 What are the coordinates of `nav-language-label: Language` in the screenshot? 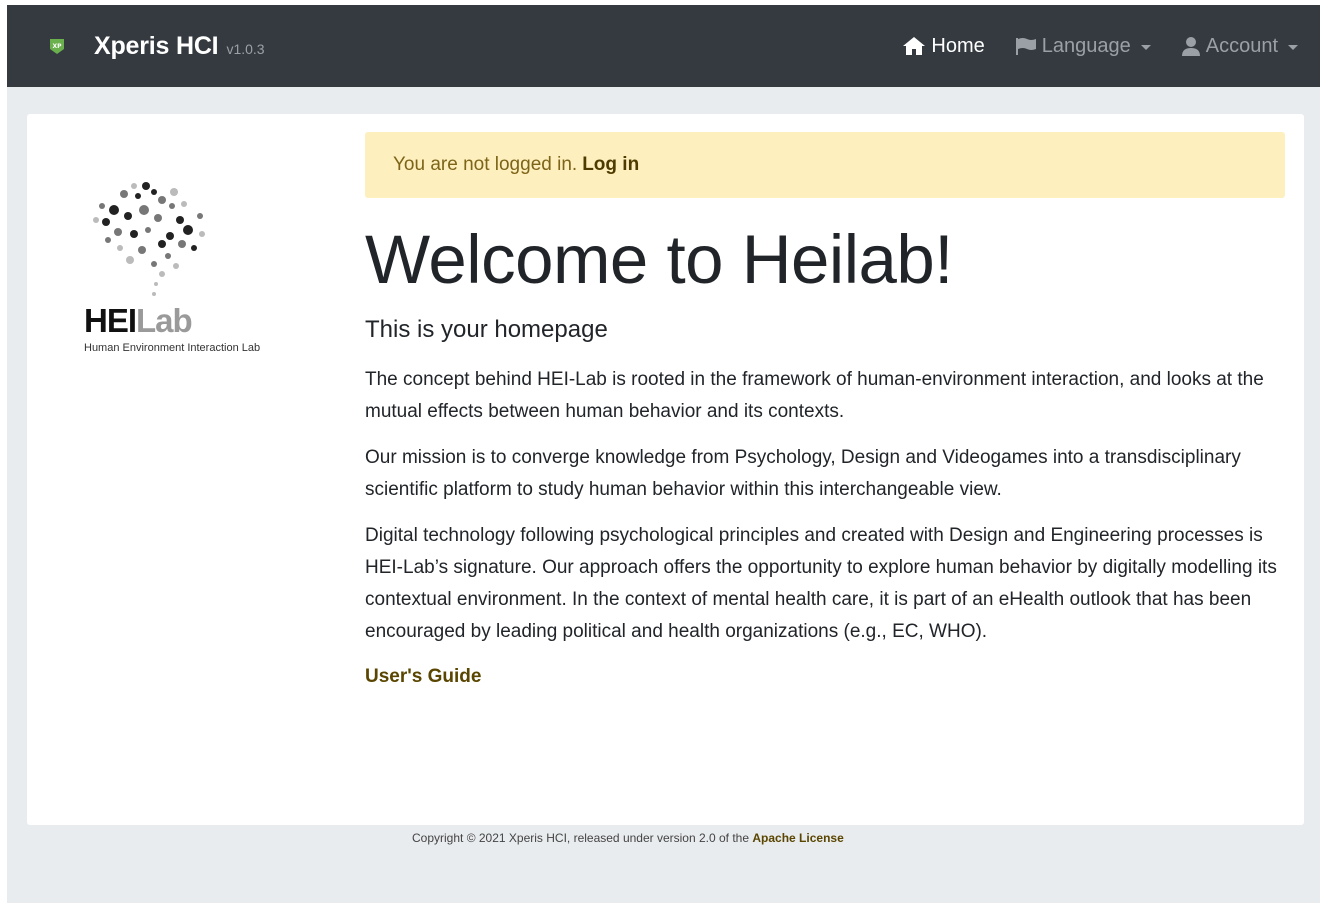 It's located at (1086, 45).